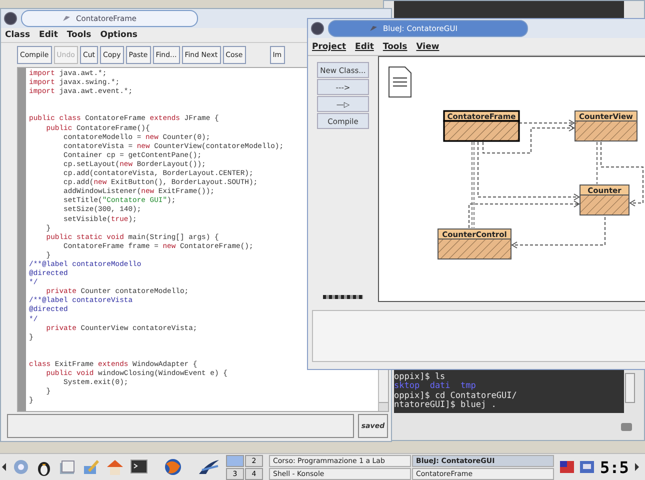 This screenshot has height=480, width=645. I want to click on right-arrow-icon, so click(636, 467).